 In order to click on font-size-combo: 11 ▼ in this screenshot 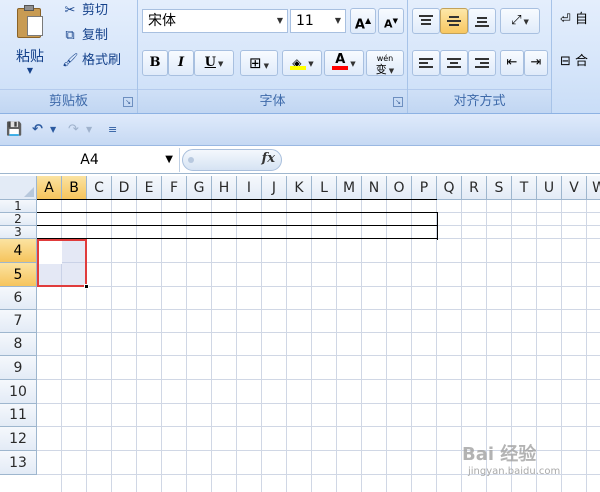, I will do `click(318, 21)`.